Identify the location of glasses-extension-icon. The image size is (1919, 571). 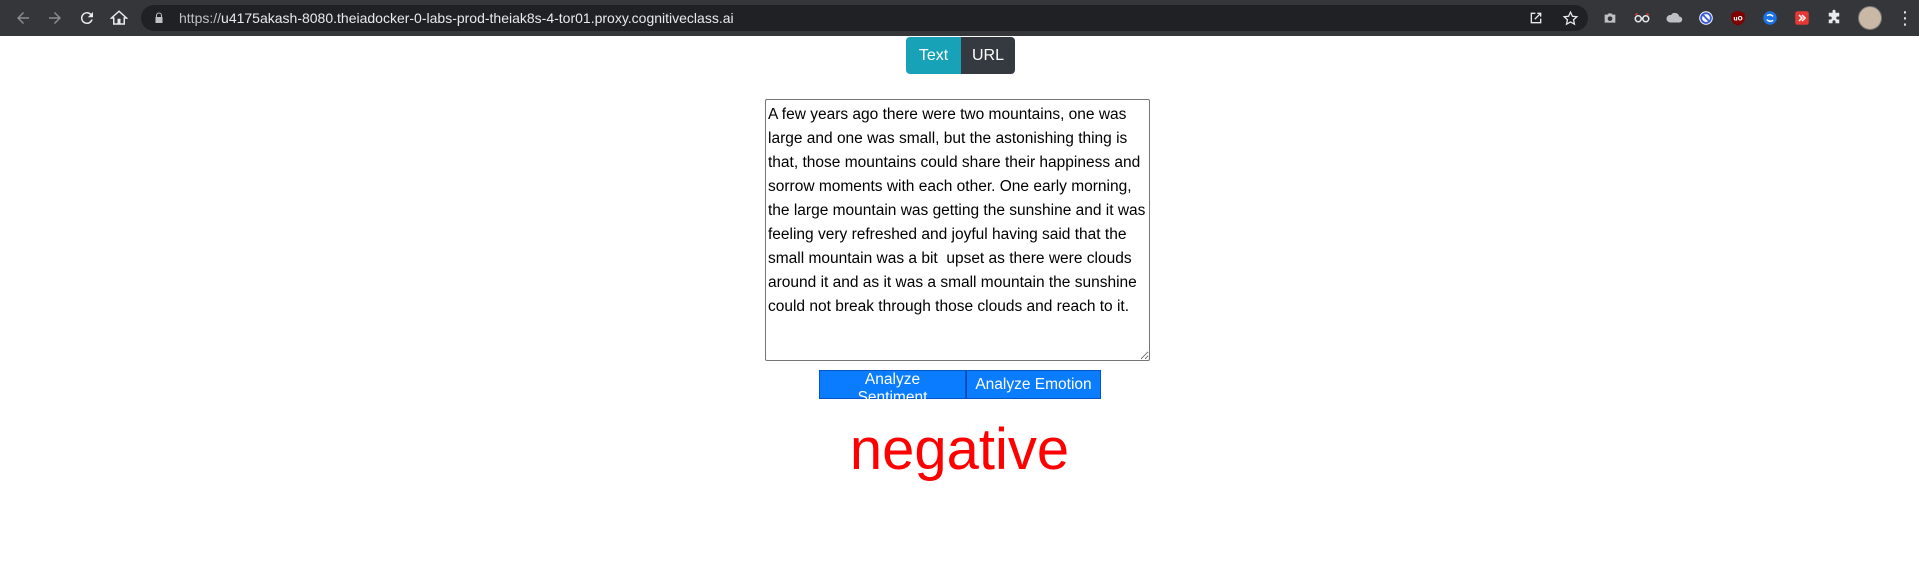
(1642, 18).